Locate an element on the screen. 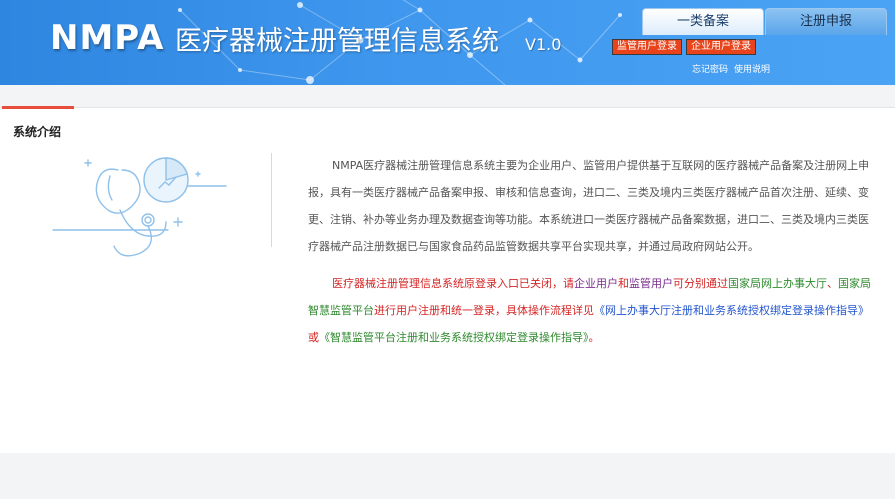  notice-text: 或 is located at coordinates (313, 337).